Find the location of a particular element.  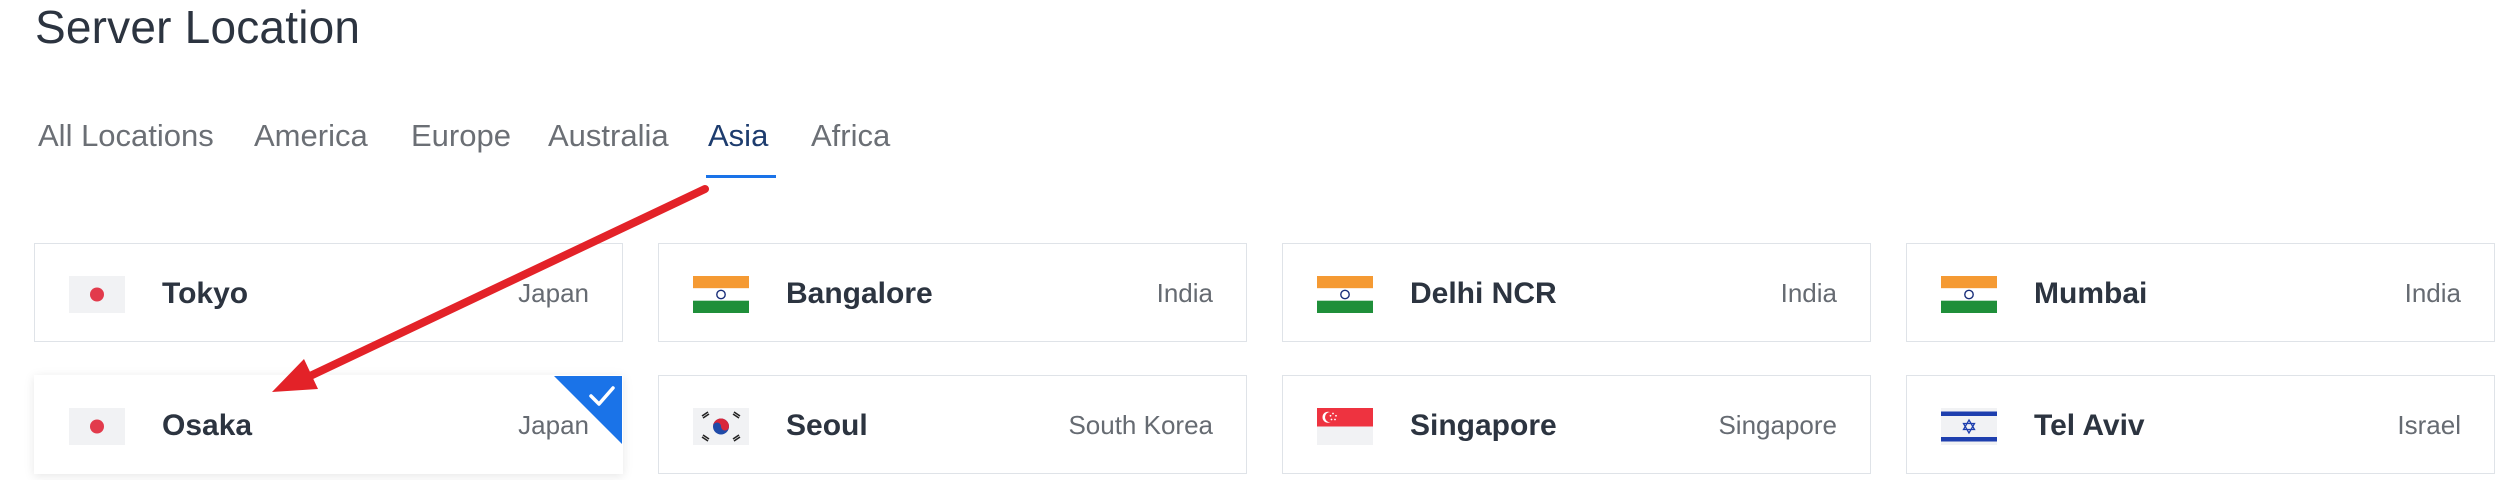

location-city: Tokyo is located at coordinates (205, 293).